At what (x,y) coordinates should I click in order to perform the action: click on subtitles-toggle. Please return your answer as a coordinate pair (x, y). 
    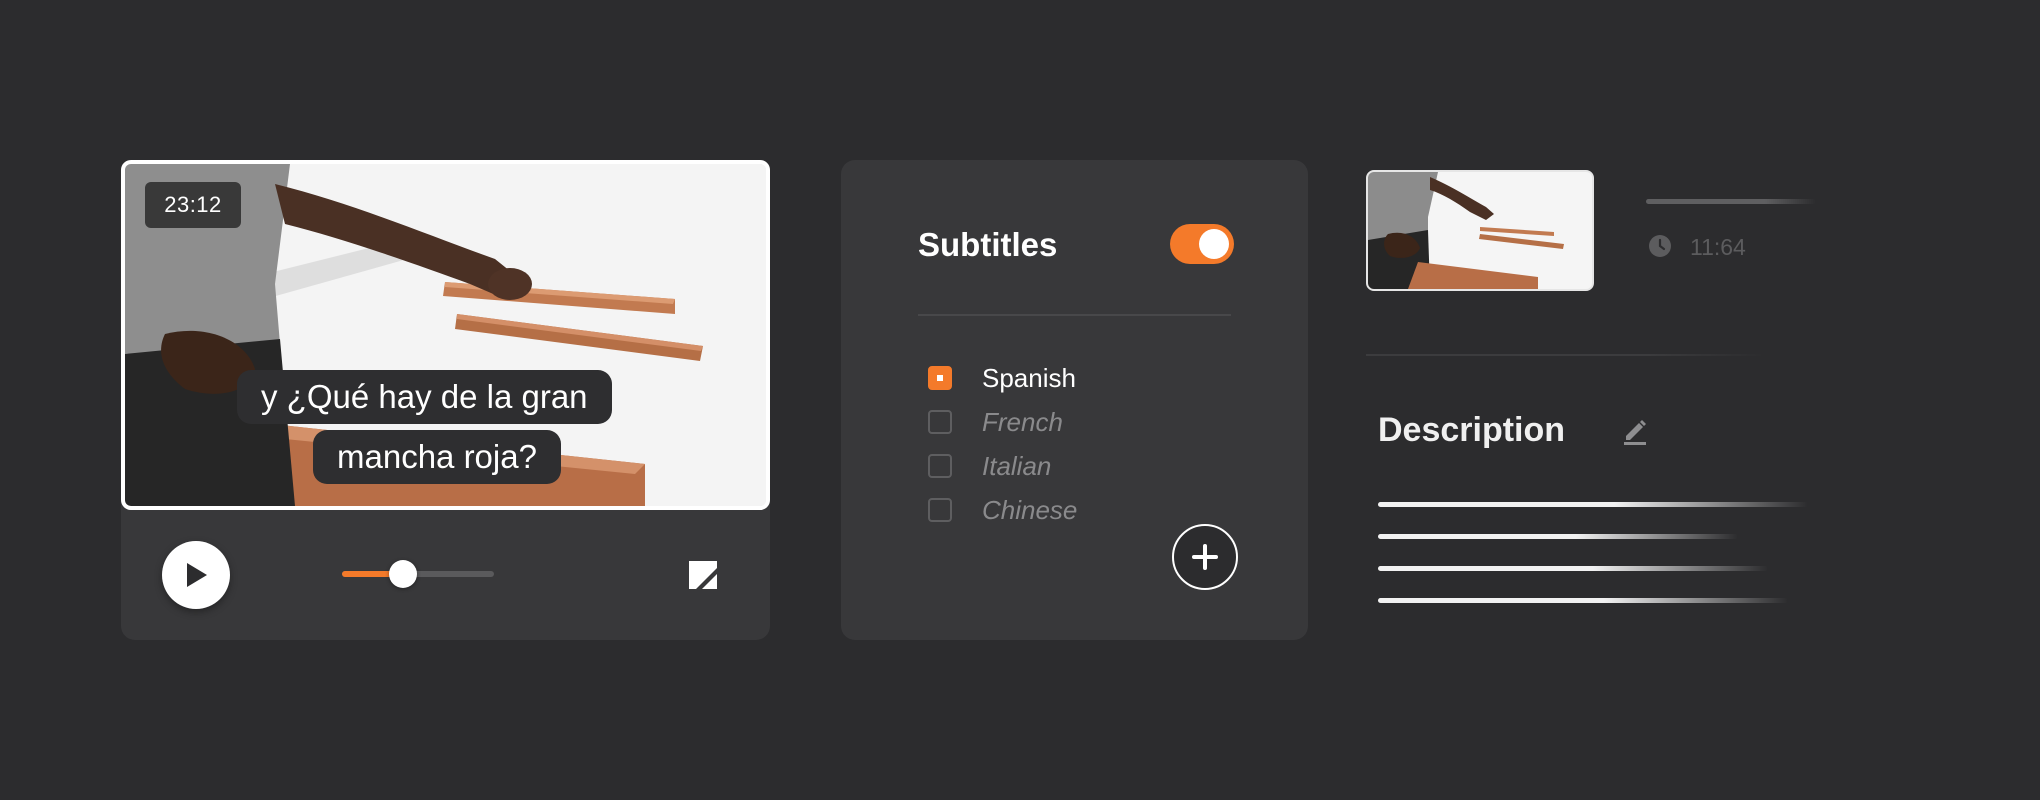
    Looking at the image, I should click on (1202, 244).